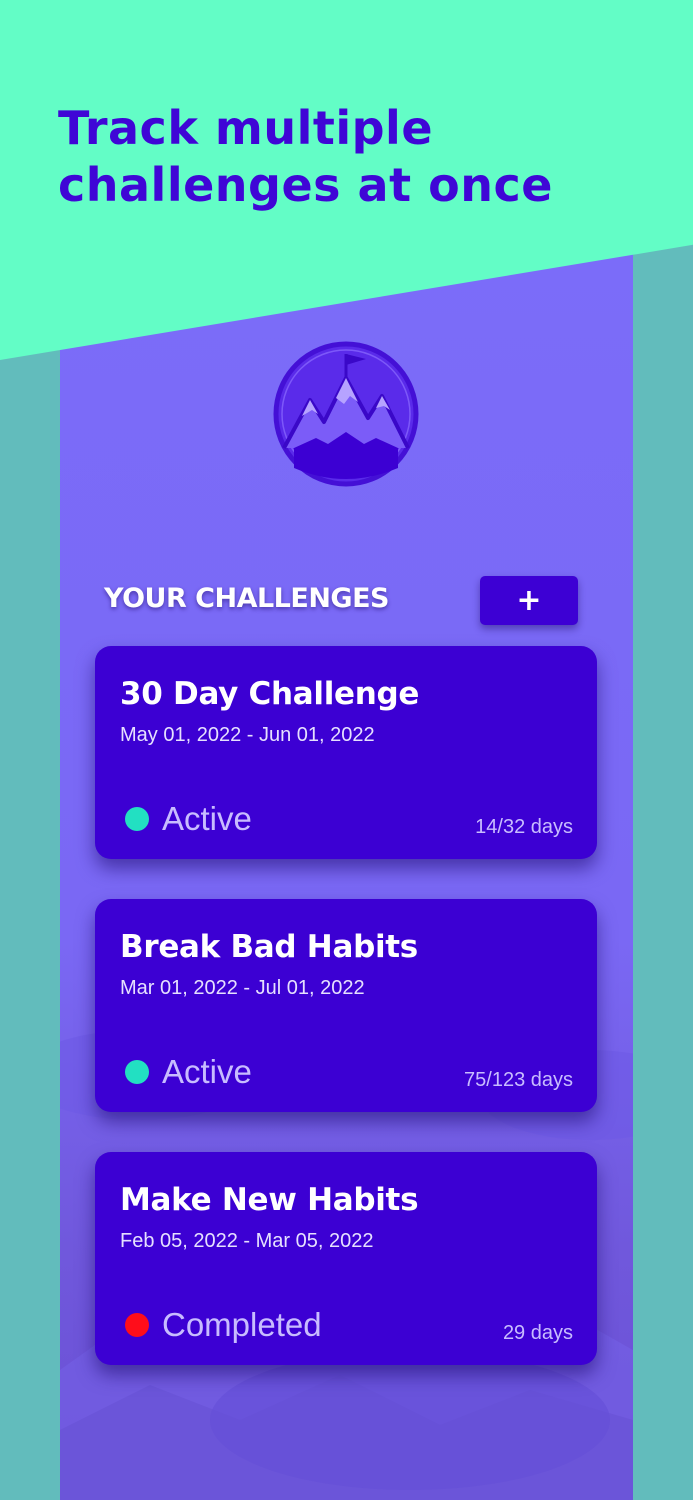 This screenshot has width=693, height=1500. Describe the element at coordinates (358, 157) in the screenshot. I see `headline: Track multiple challenges at once` at that location.